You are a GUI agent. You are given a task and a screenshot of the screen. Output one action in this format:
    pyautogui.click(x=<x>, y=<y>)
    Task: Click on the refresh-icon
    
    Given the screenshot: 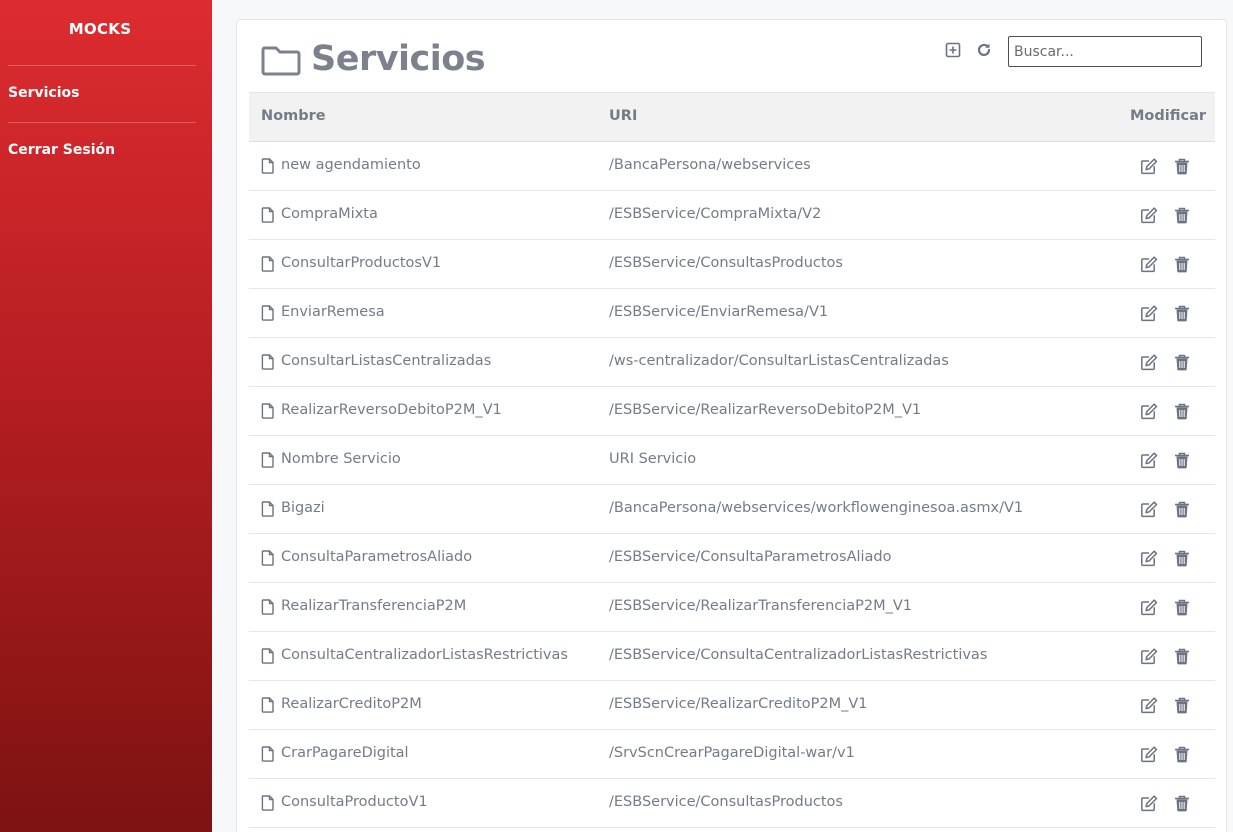 What is the action you would take?
    pyautogui.click(x=984, y=50)
    